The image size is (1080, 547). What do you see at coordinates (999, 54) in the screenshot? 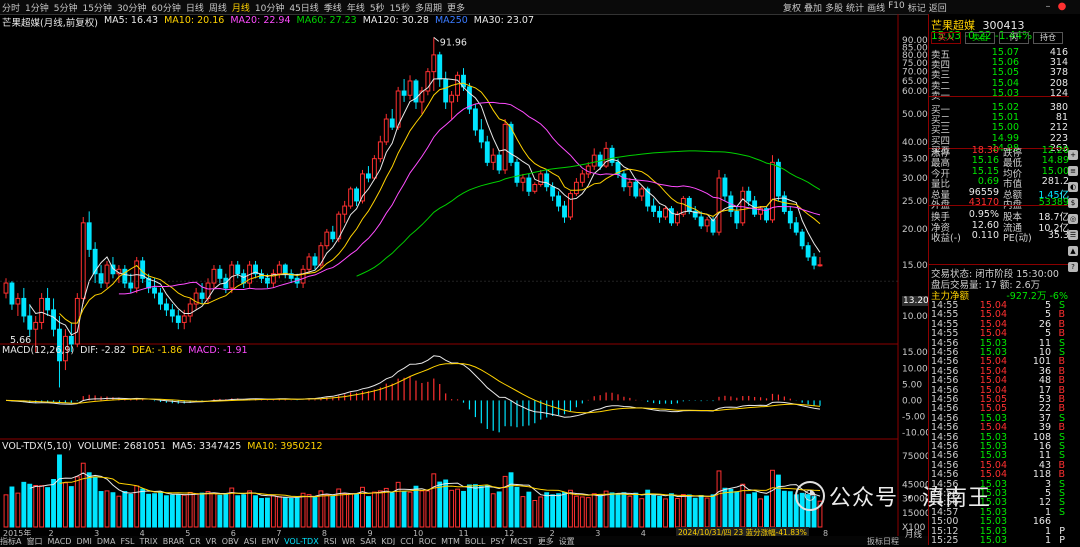
I see `orderbook-row: 卖五 15.07 416` at bounding box center [999, 54].